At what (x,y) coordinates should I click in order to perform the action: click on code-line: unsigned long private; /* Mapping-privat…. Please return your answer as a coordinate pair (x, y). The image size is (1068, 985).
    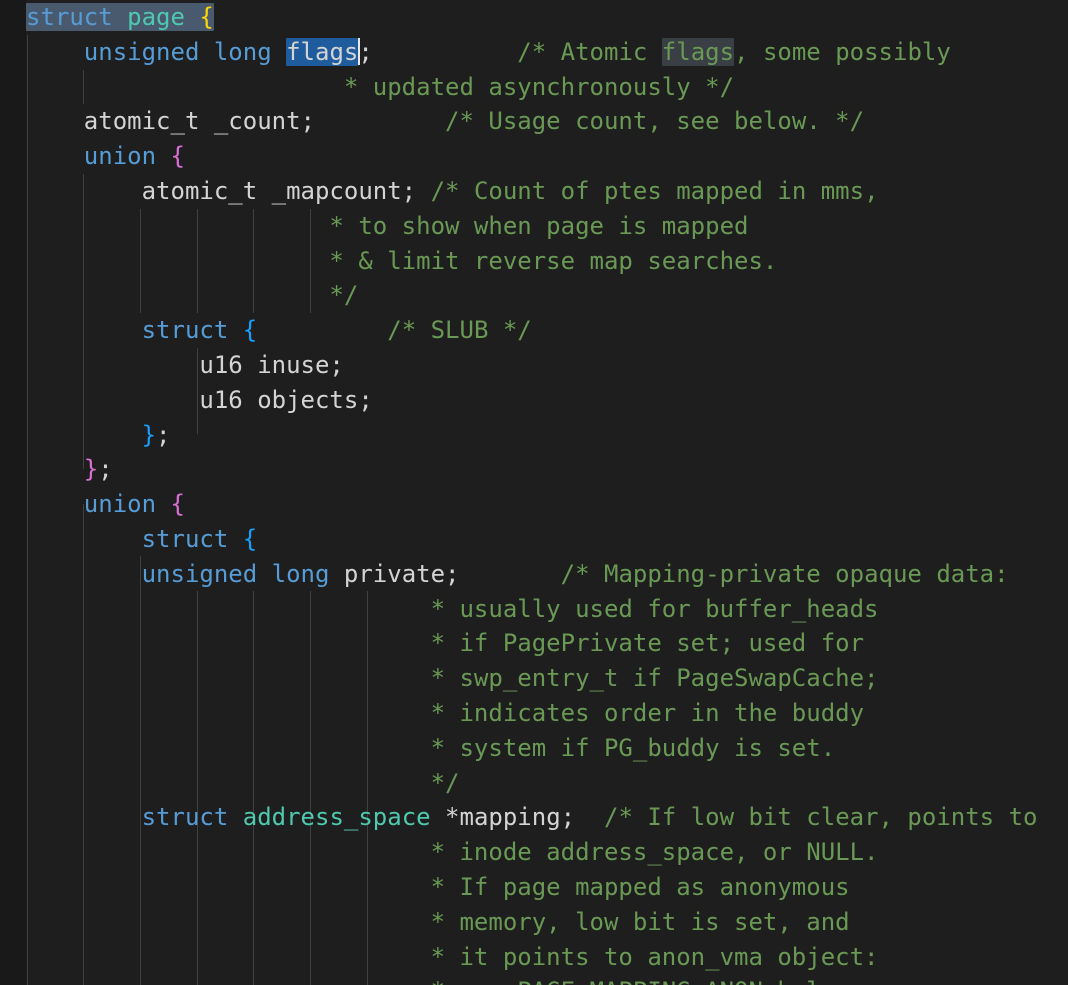
    Looking at the image, I should click on (534, 574).